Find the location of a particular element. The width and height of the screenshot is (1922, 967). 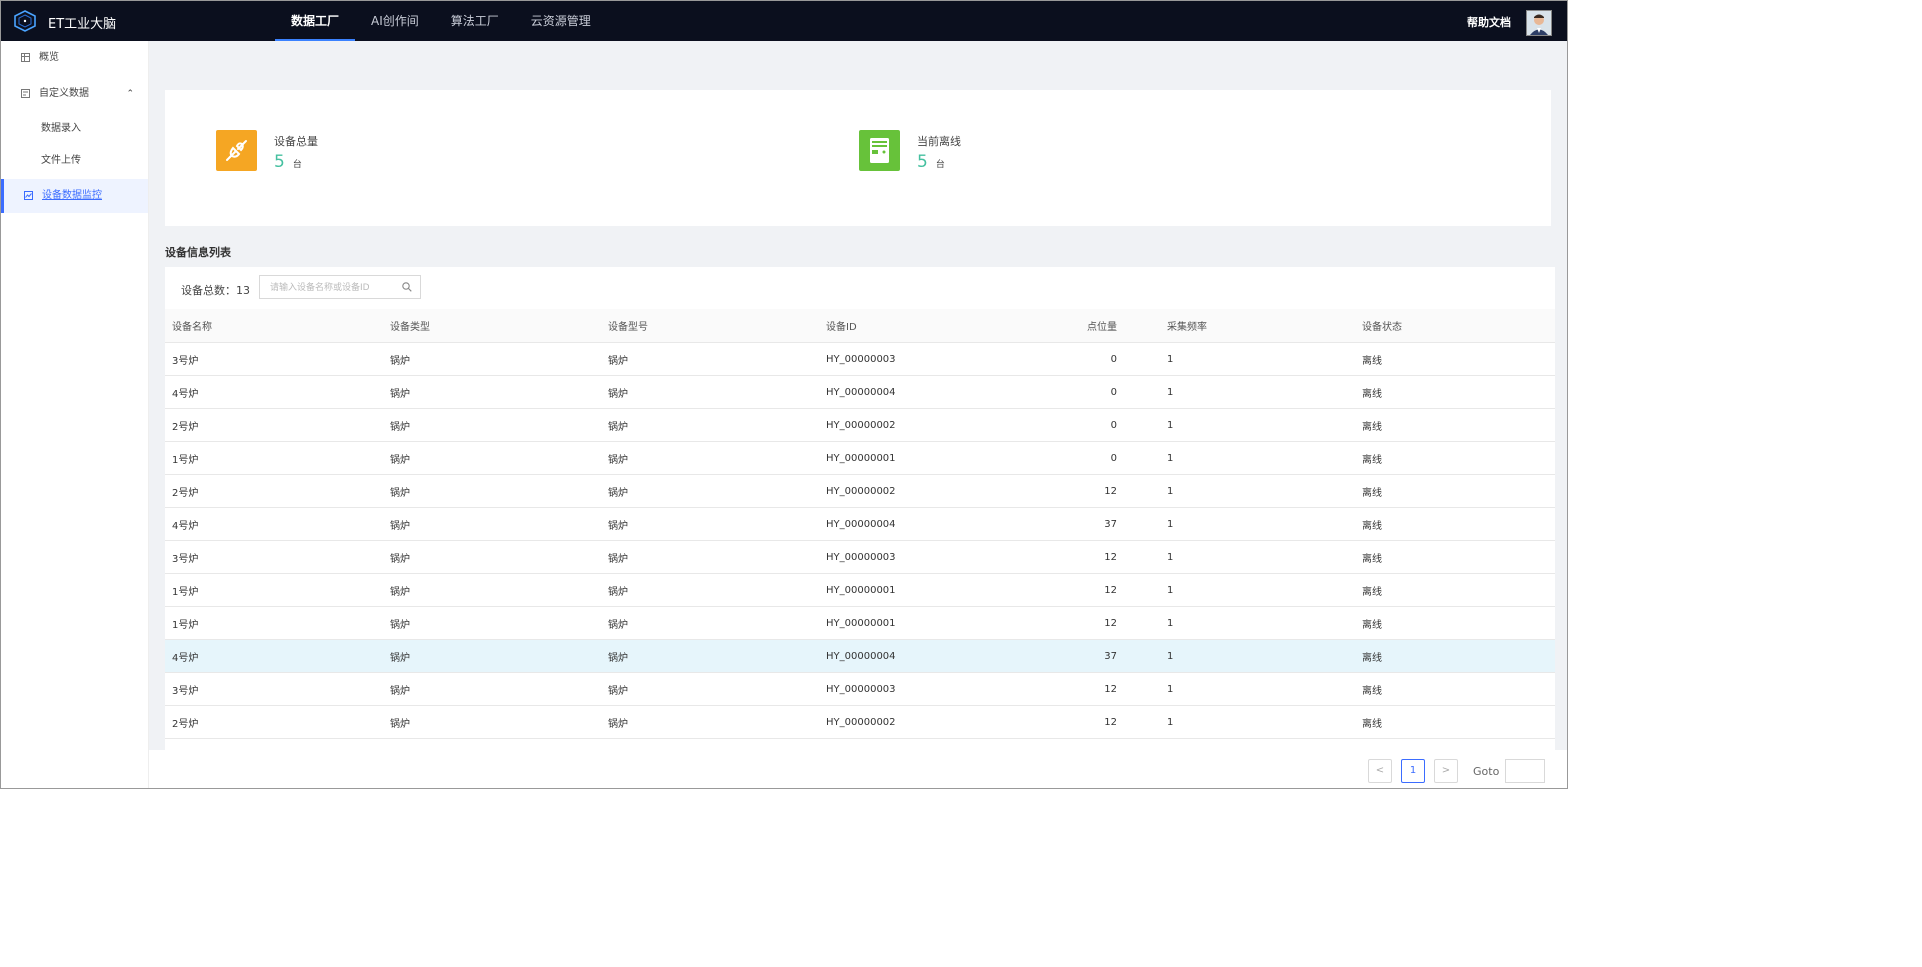

stats-panel: 设备总量 5台 当前离线 5台 is located at coordinates (858, 158).